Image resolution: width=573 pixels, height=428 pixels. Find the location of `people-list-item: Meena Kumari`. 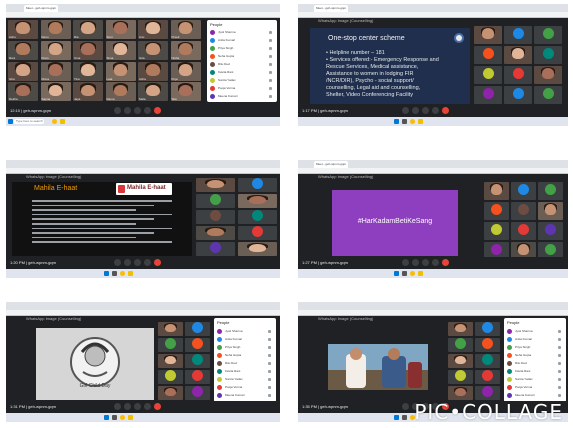

people-list-item: Meena Kumari is located at coordinates (245, 395).